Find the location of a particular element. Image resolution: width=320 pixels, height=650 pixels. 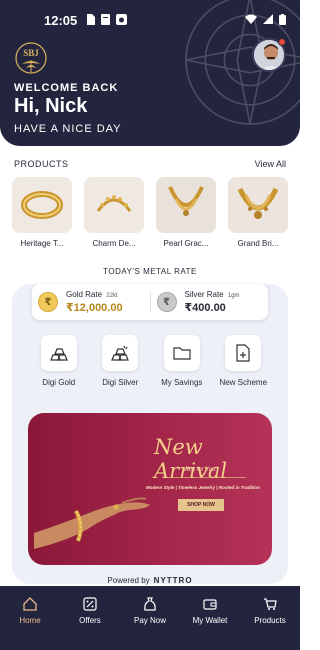

wifi-icon is located at coordinates (251, 19).